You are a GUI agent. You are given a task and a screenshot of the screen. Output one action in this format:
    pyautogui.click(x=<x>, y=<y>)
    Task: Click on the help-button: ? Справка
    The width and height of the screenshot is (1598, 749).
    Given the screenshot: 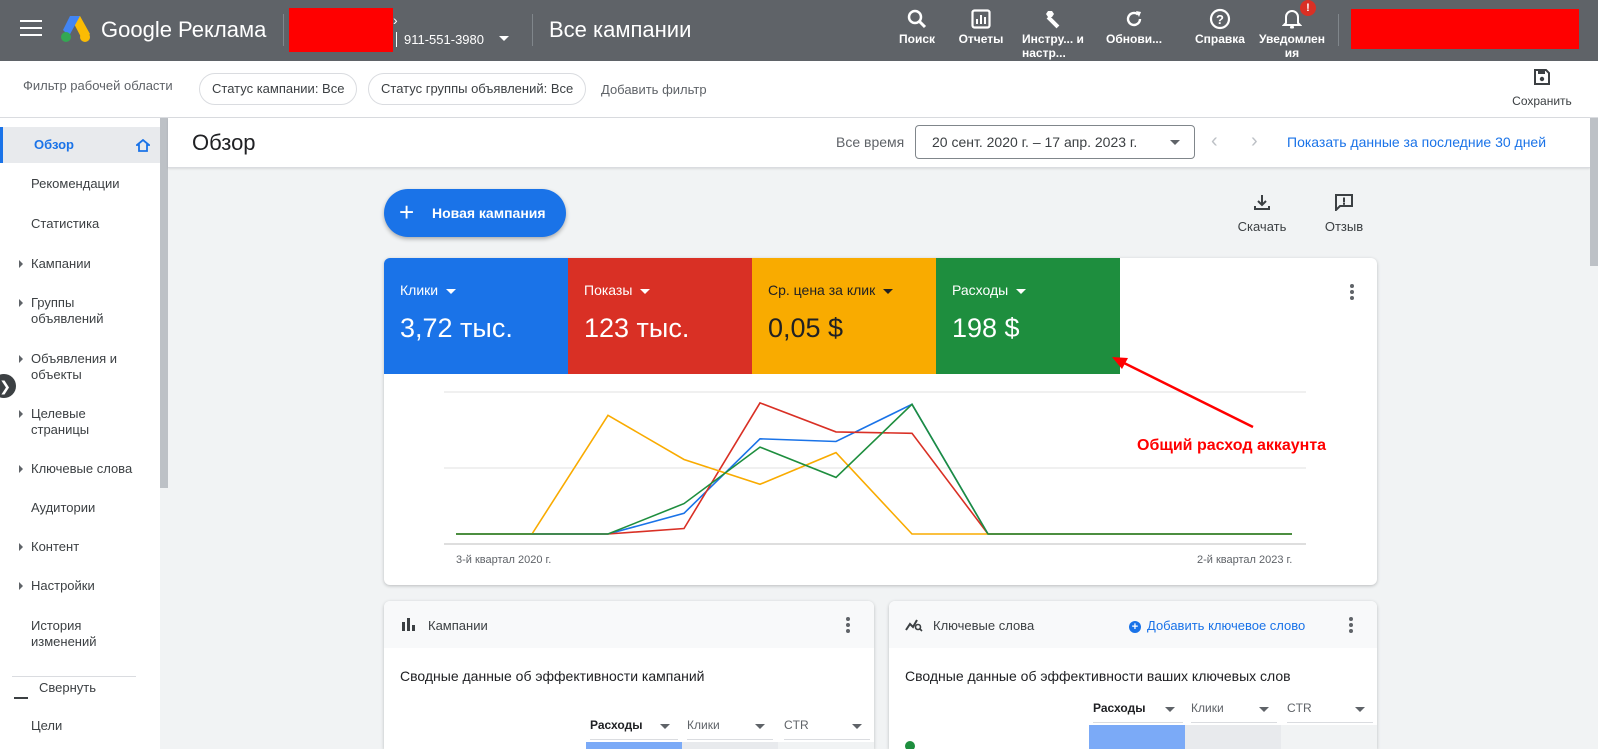 What is the action you would take?
    pyautogui.click(x=1220, y=26)
    